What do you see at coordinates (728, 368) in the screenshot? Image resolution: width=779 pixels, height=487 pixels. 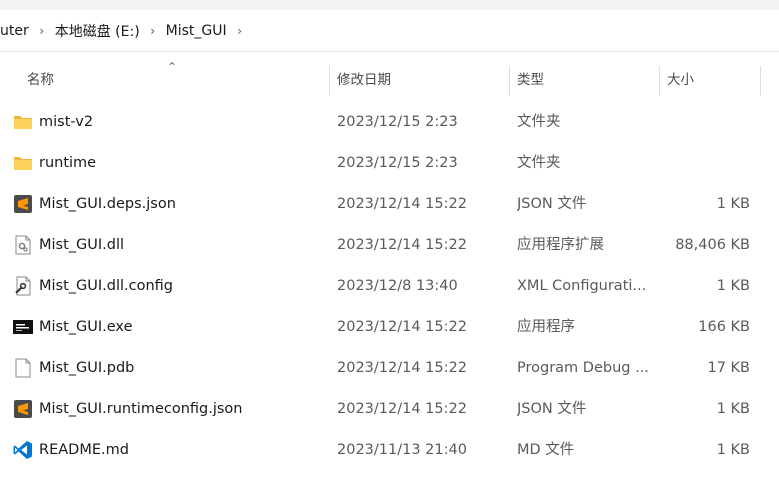 I see `file-size: 17 KB` at bounding box center [728, 368].